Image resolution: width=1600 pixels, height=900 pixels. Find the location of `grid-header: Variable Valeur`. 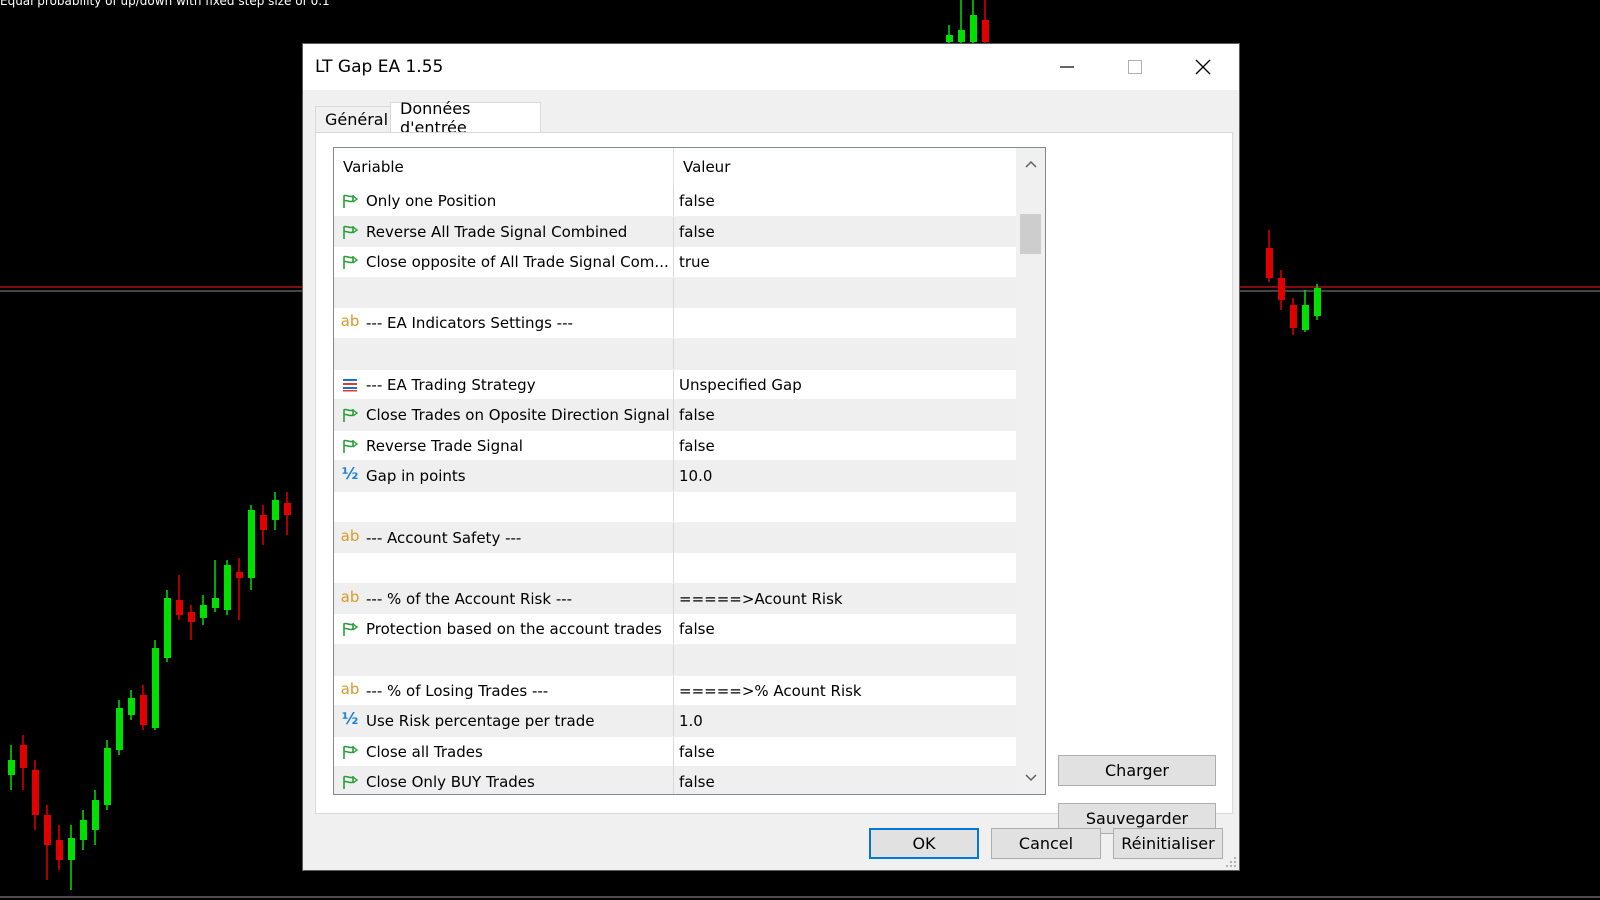

grid-header: Variable Valeur is located at coordinates (675, 167).